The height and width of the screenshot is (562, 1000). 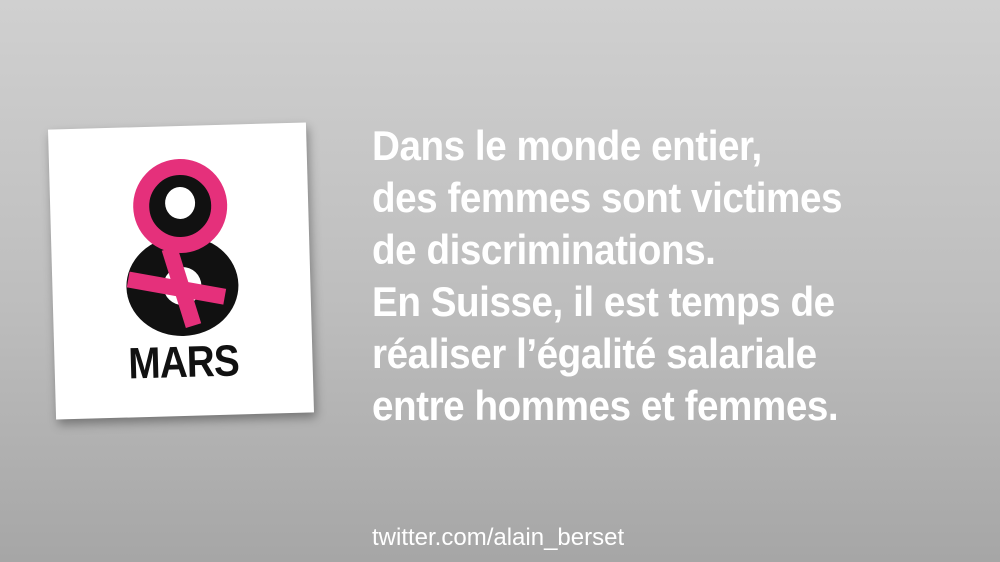 I want to click on message-line: Dans le monde entier,, so click(x=567, y=145).